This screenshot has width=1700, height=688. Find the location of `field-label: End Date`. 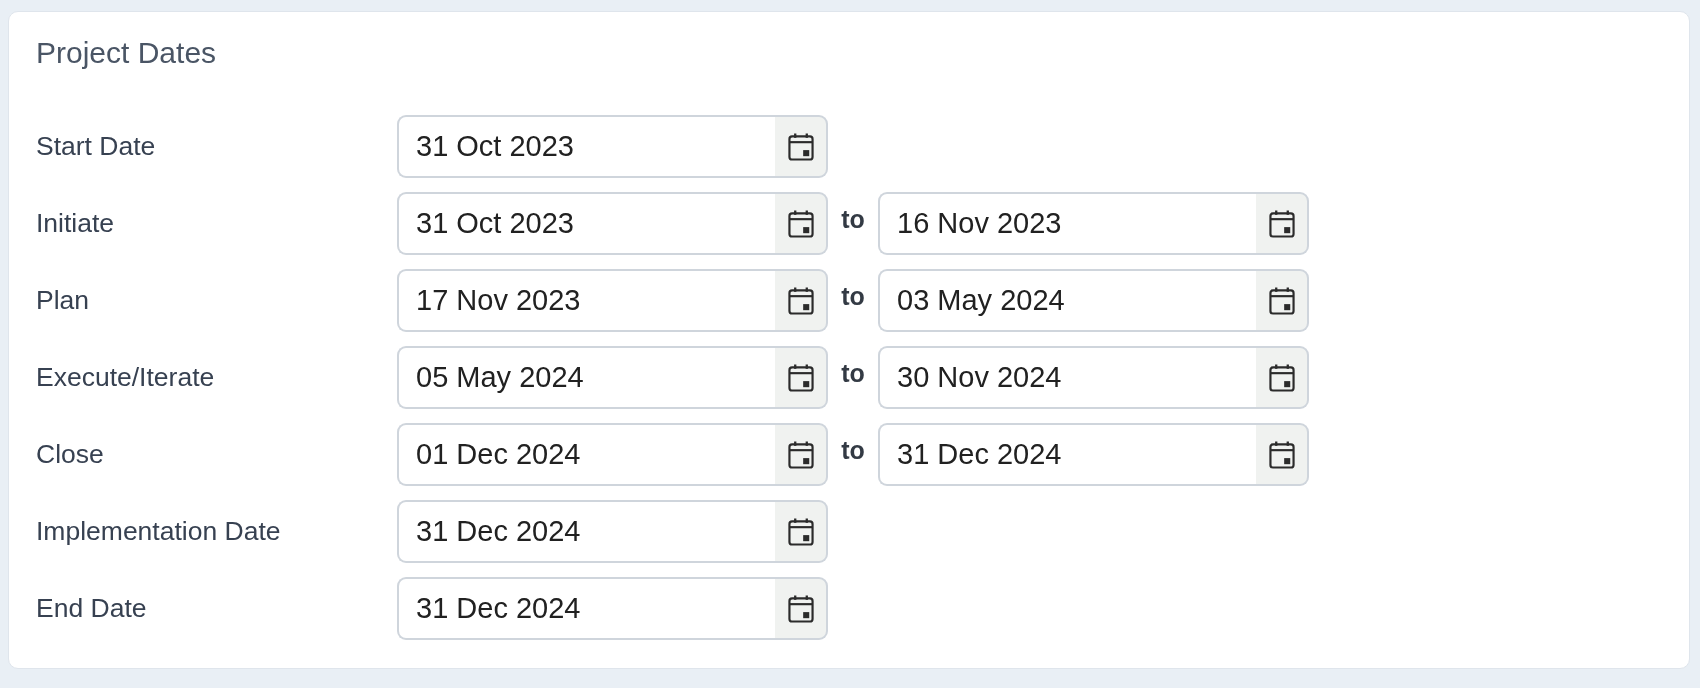

field-label: End Date is located at coordinates (91, 608).